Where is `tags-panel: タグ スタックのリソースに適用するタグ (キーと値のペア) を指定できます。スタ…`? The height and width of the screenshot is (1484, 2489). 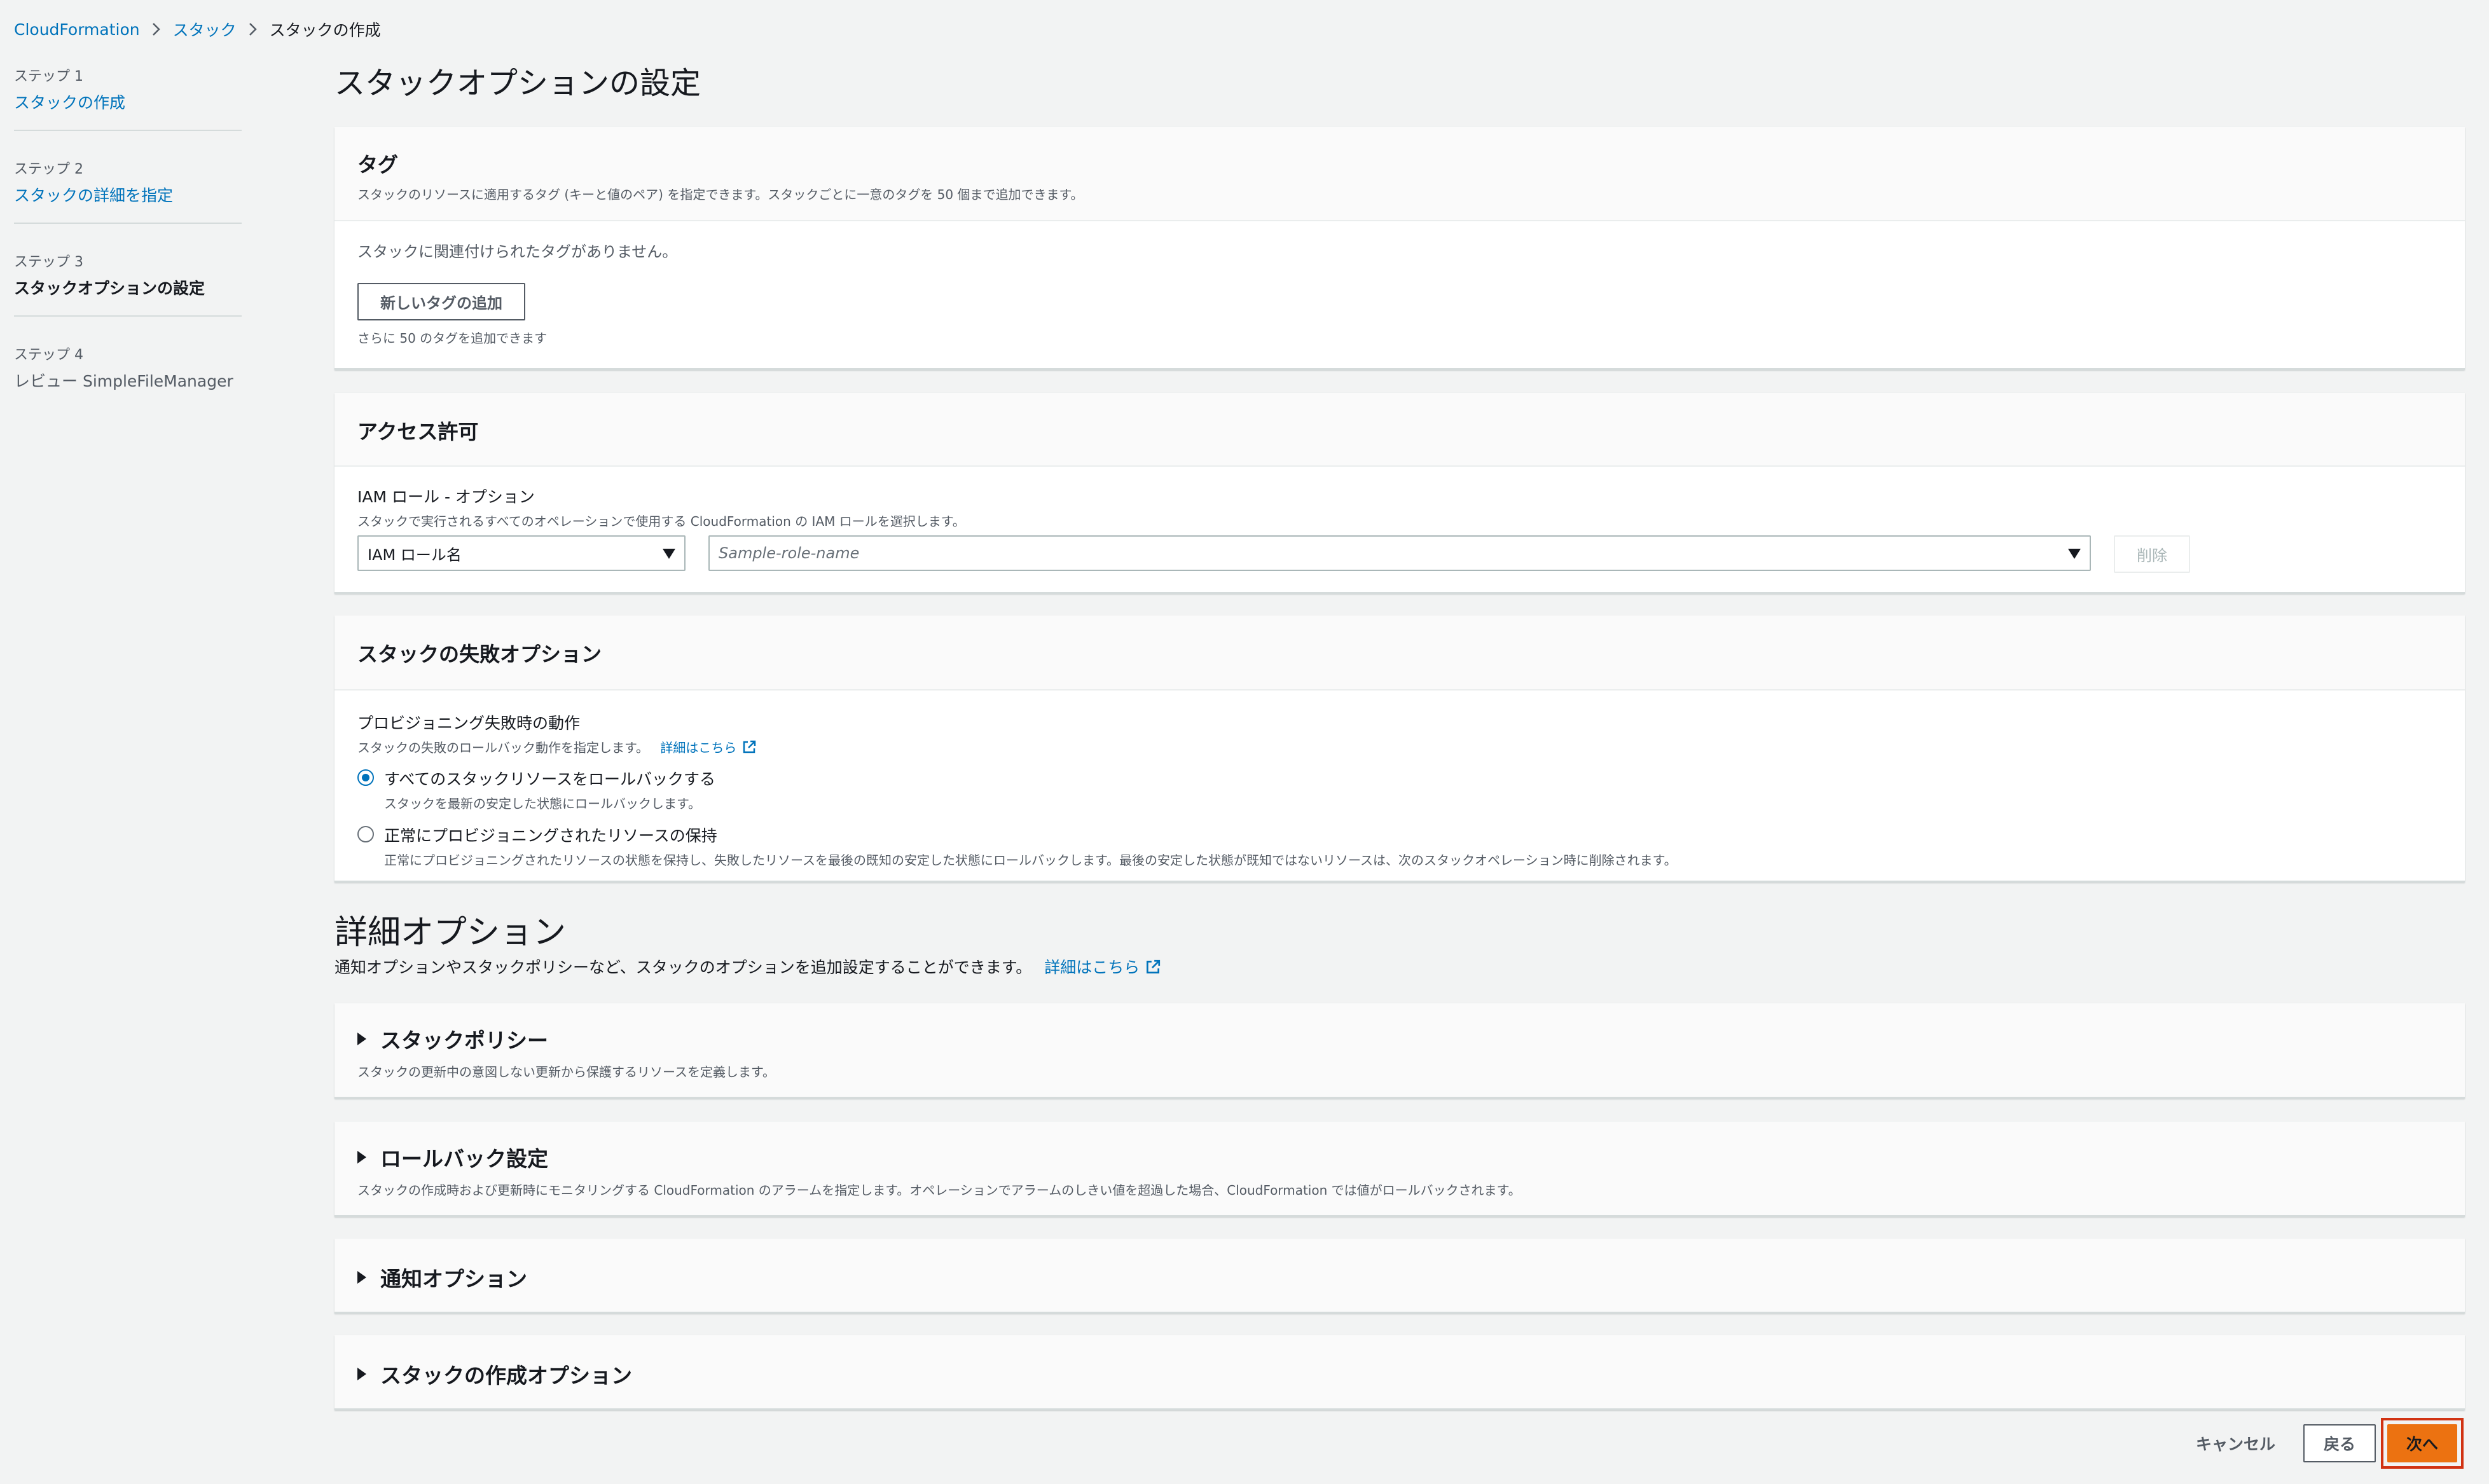 tags-panel: タグ スタックのリソースに適用するタグ (キーと値のペア) を指定できます。スタ… is located at coordinates (1399, 249).